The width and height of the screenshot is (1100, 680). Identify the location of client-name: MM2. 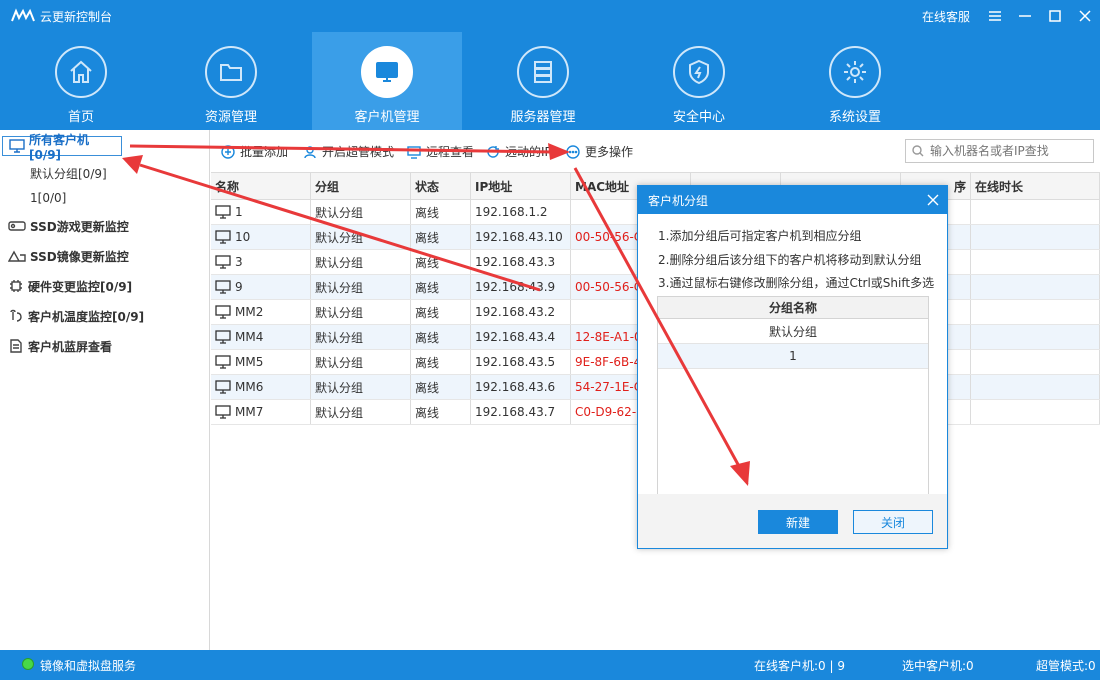
(249, 312).